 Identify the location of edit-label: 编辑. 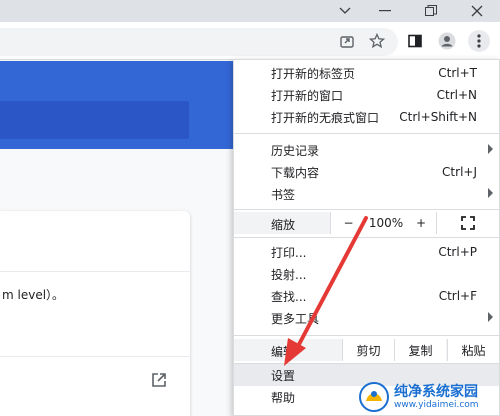
(283, 352).